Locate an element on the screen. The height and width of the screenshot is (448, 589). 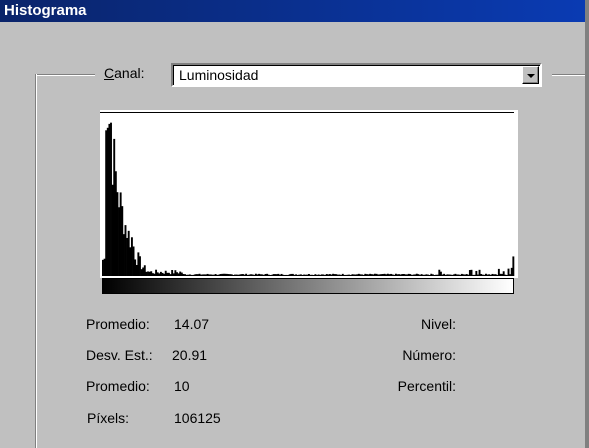
stddev-label: Desv. Est.: is located at coordinates (119, 355).